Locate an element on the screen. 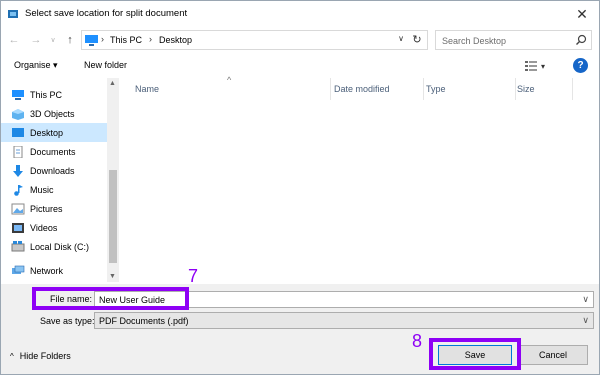  music-icon is located at coordinates (18, 190).